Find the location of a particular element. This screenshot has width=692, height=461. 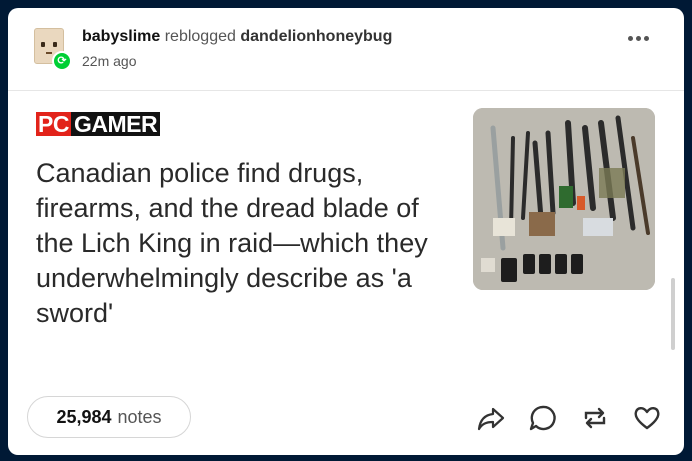

post-byline: babyslime reblogged dandelionhoneybug is located at coordinates (237, 37).